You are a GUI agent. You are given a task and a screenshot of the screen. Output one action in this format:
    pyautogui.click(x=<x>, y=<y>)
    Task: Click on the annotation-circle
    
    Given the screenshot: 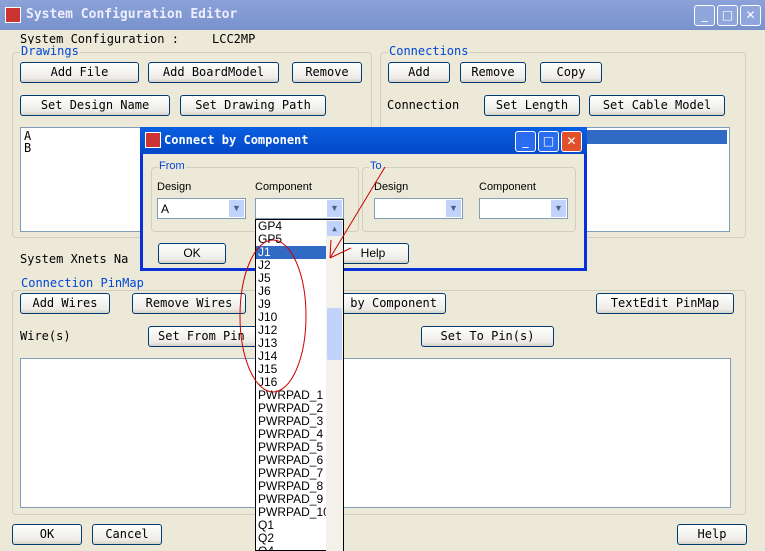 What is the action you would take?
    pyautogui.click(x=273, y=316)
    